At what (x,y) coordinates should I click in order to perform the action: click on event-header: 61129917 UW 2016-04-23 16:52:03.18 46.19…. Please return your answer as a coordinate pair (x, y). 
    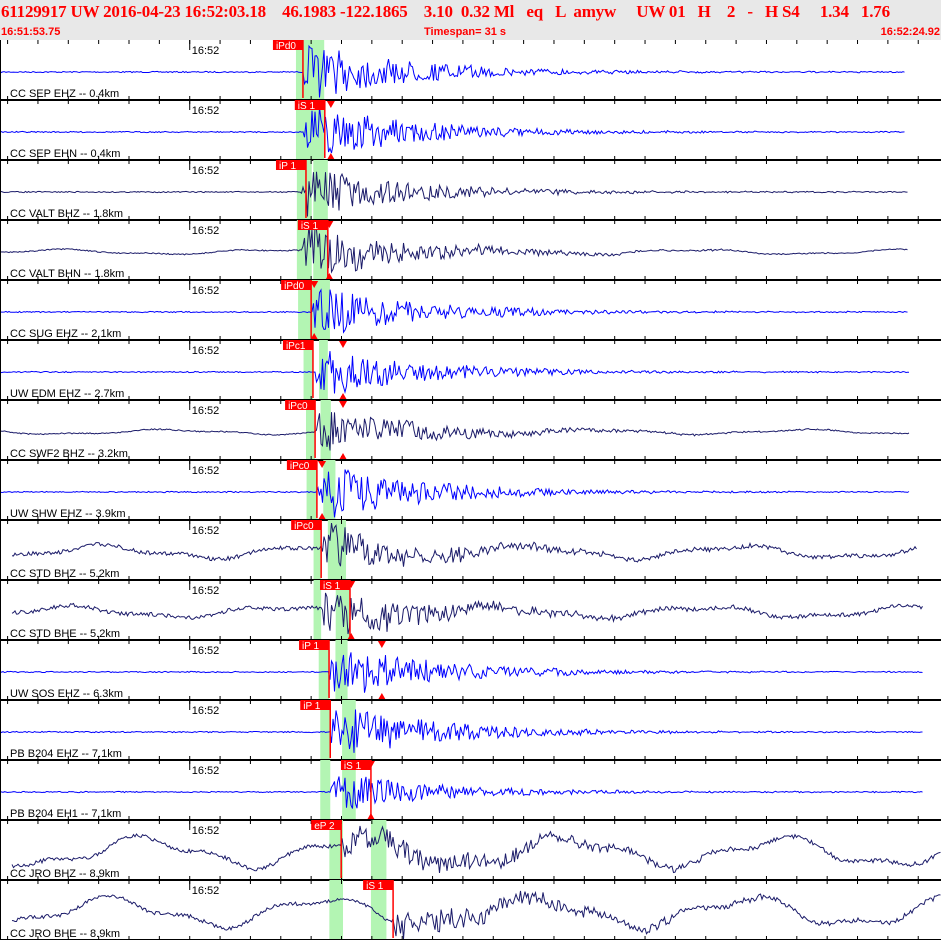
    Looking at the image, I should click on (470, 20).